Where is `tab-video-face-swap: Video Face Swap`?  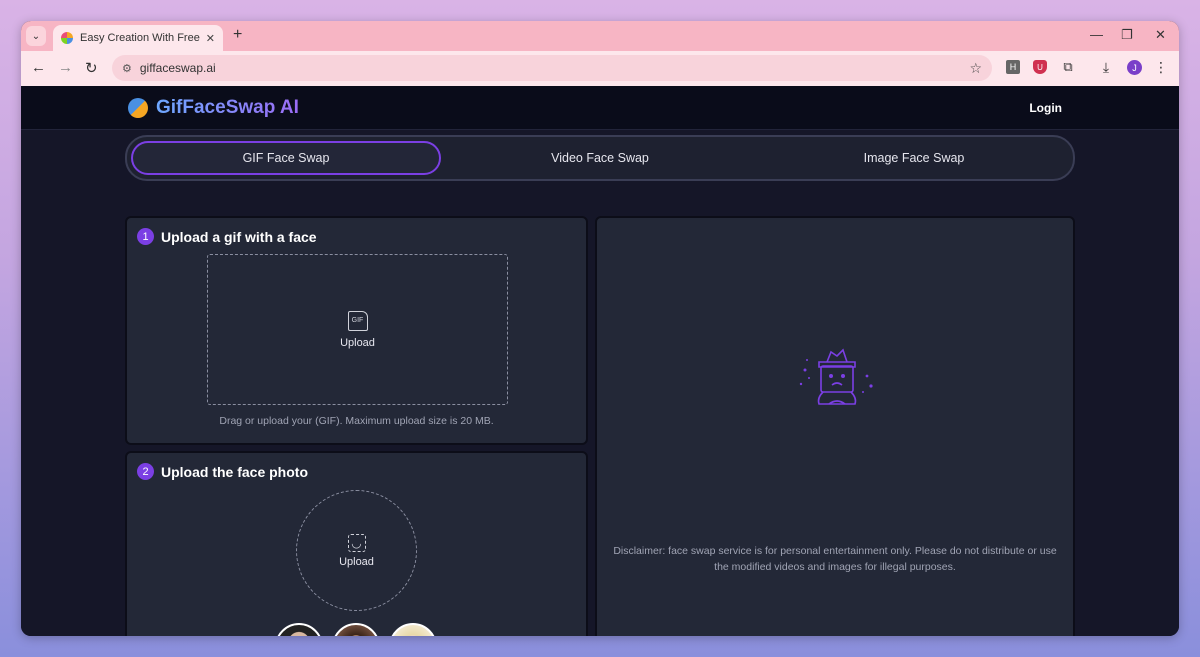
tab-video-face-swap: Video Face Swap is located at coordinates (600, 158).